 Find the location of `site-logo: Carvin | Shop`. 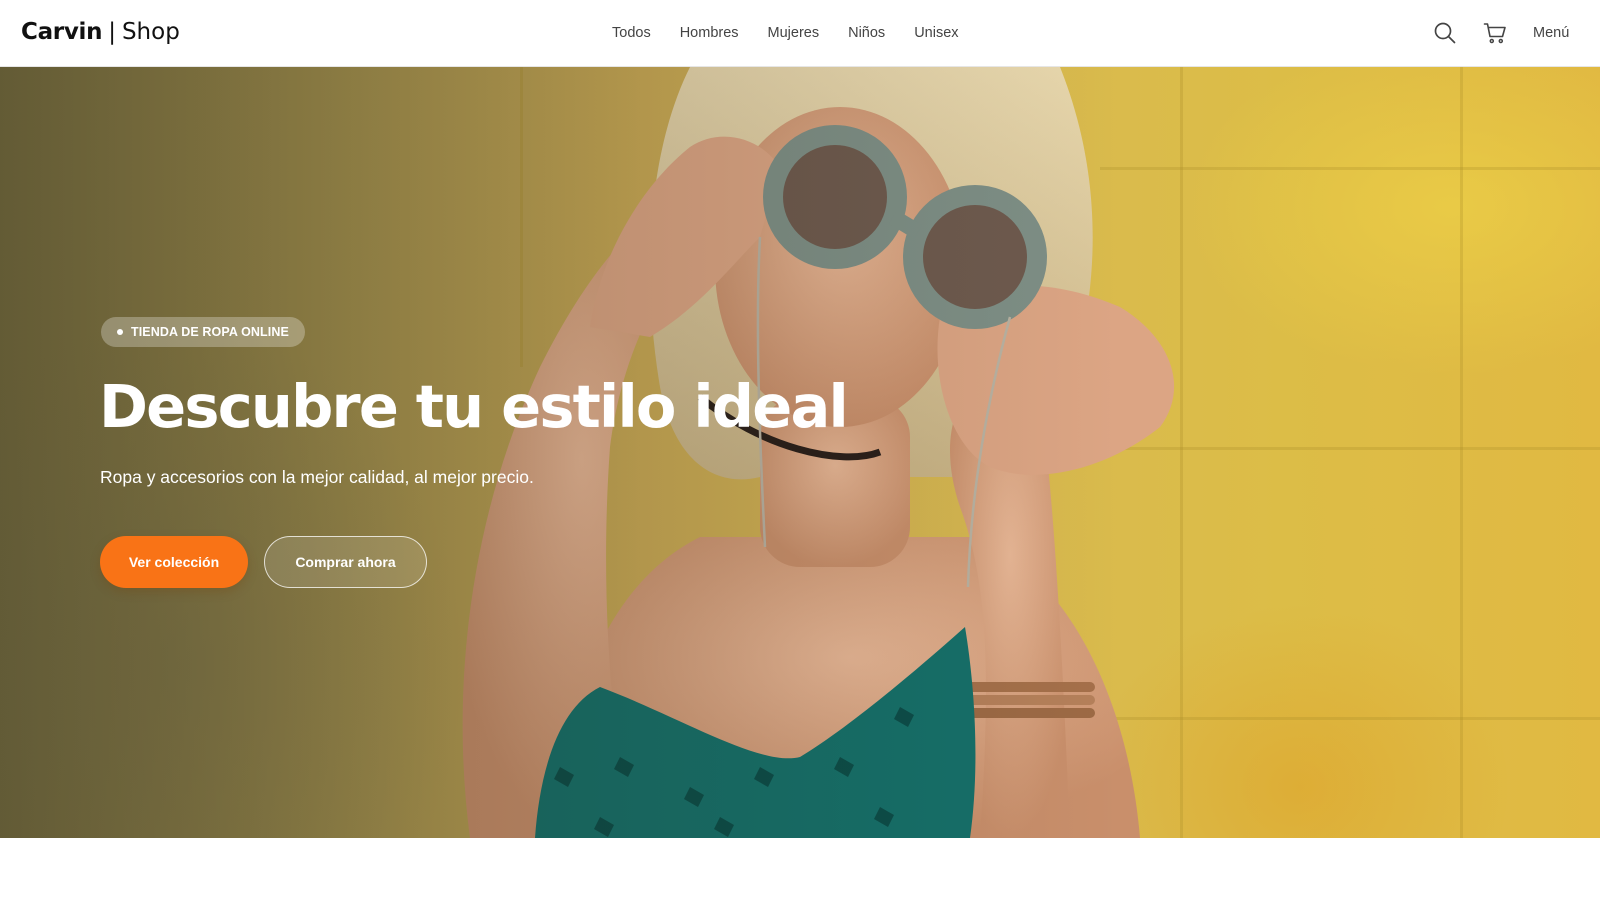

site-logo: Carvin | Shop is located at coordinates (100, 32).